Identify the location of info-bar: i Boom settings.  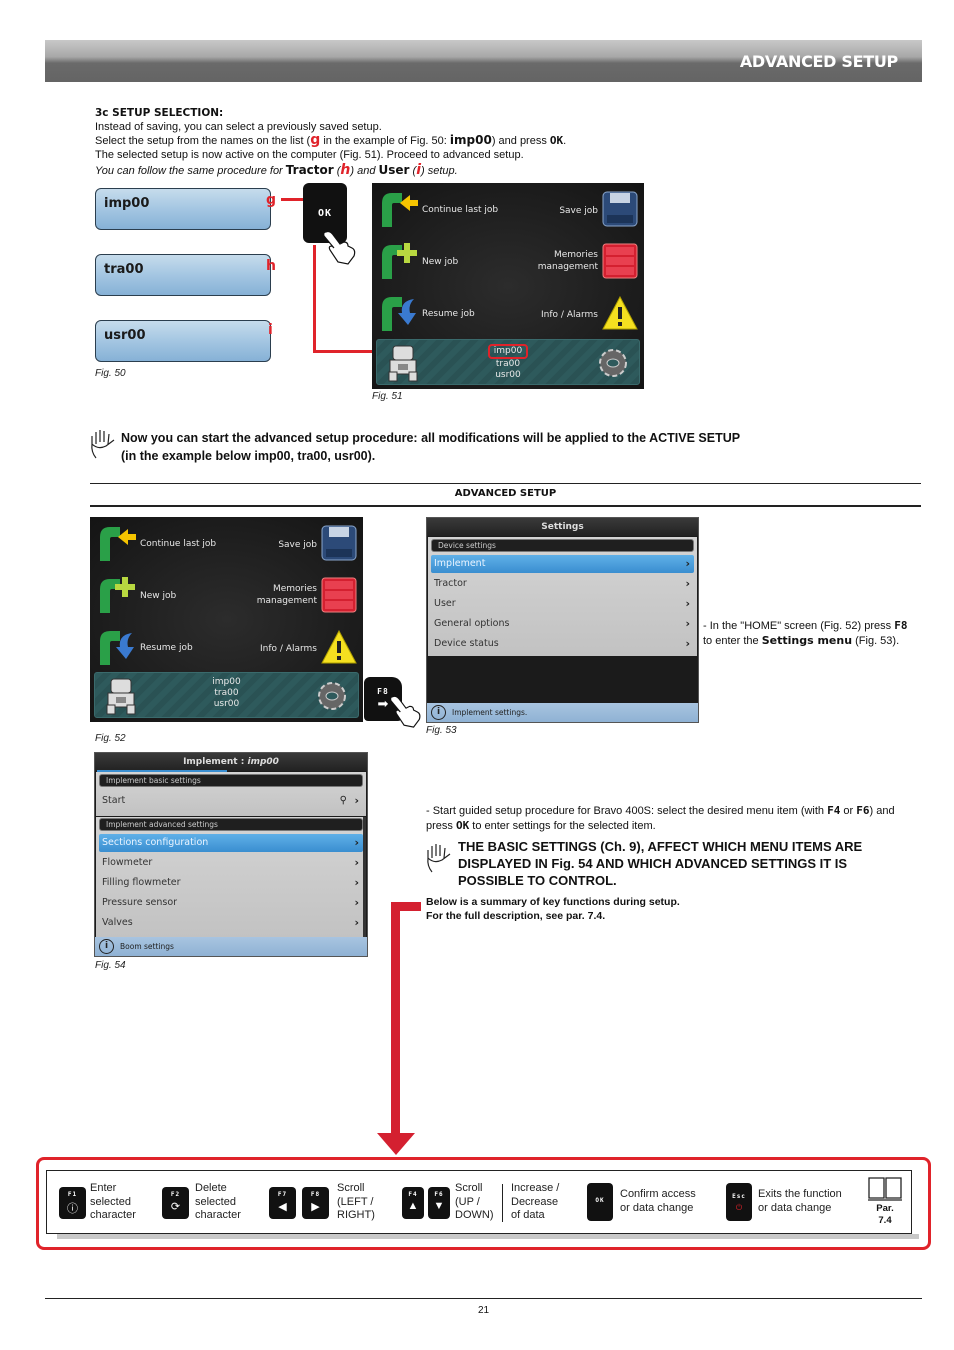
(231, 946).